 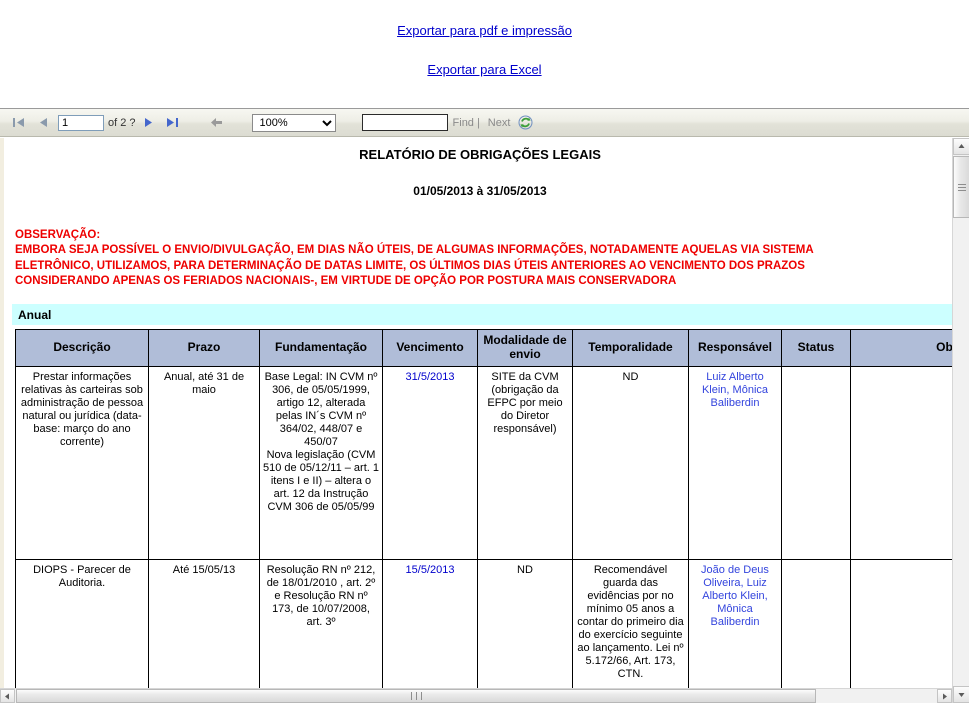 I want to click on group-band-anual: Anual, so click(x=482, y=315).